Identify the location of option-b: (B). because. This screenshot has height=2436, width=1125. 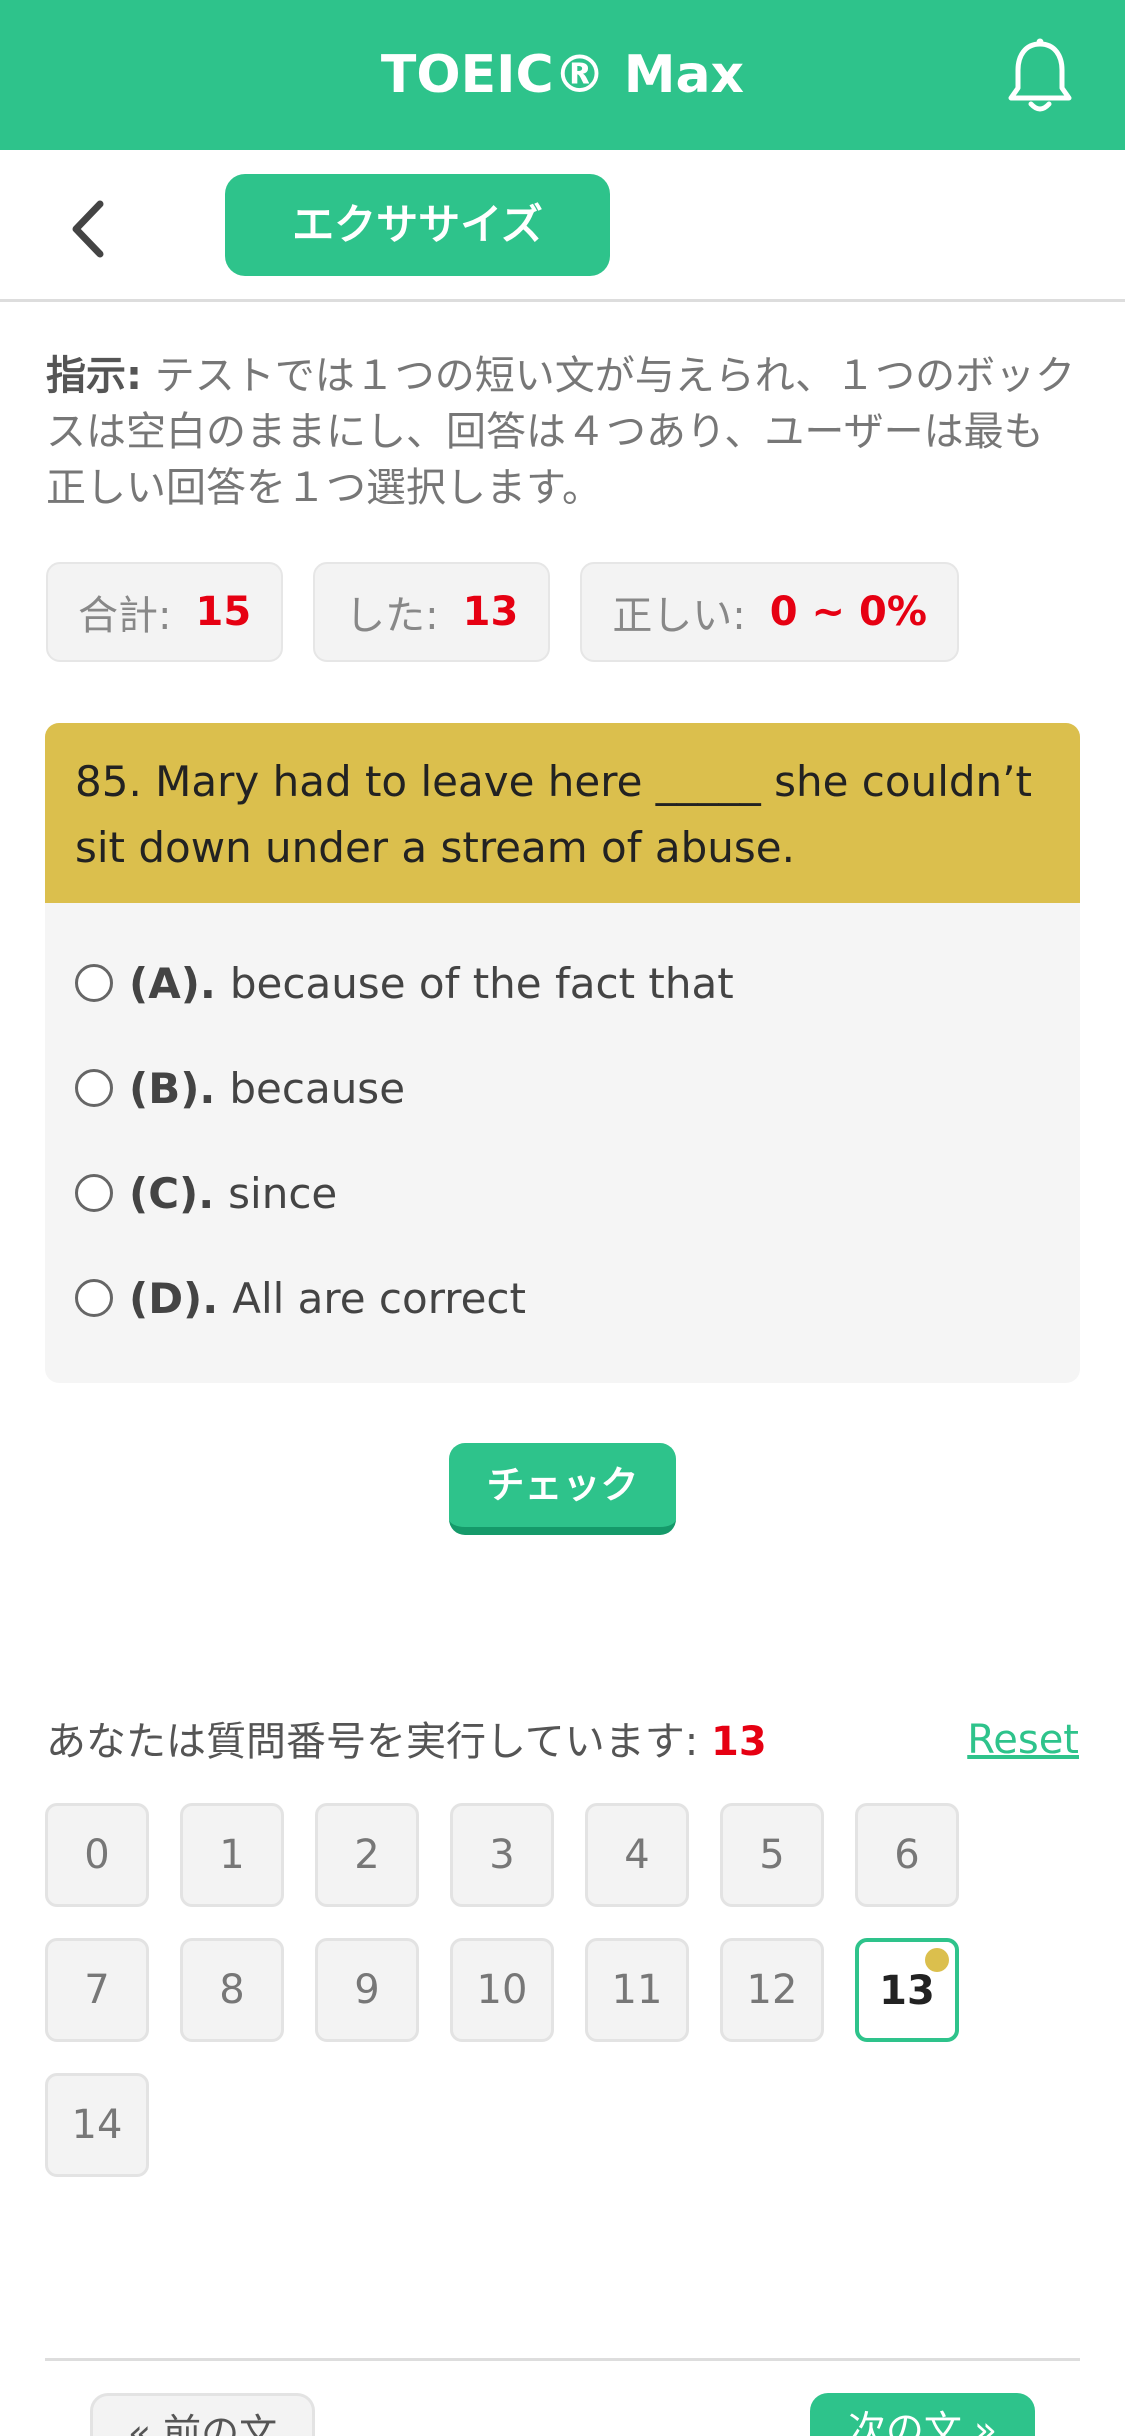
(240, 1088).